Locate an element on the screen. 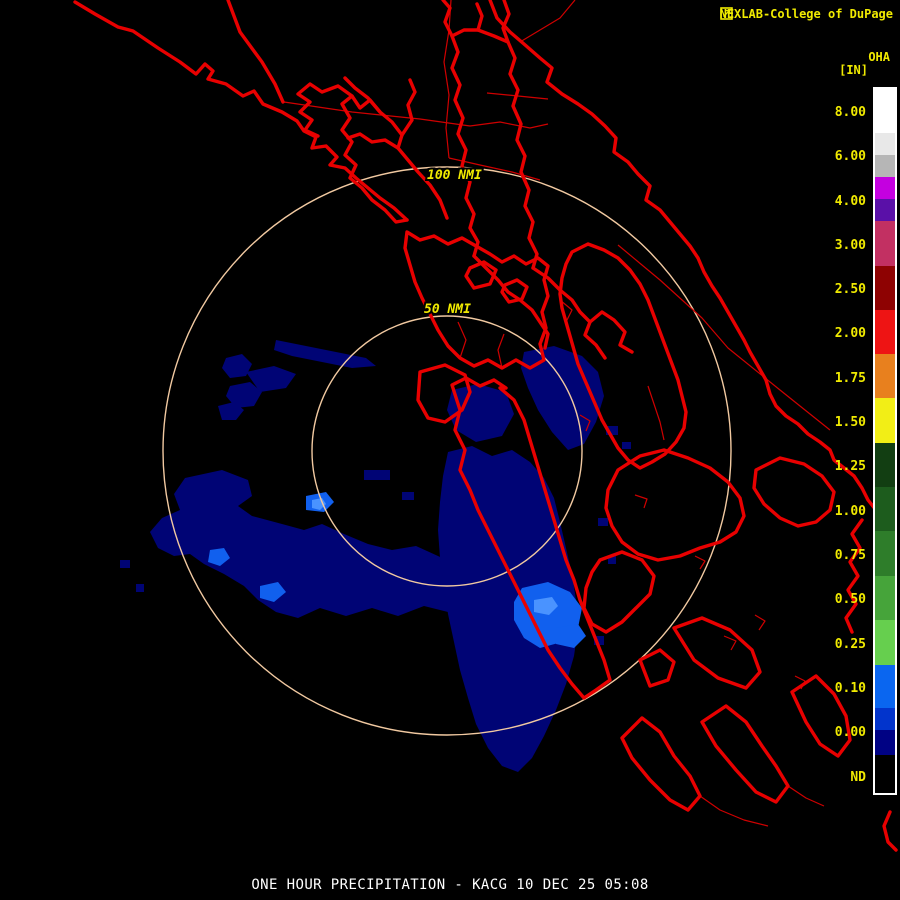  color-scale-tick-label: 4.00 is located at coordinates (850, 201).